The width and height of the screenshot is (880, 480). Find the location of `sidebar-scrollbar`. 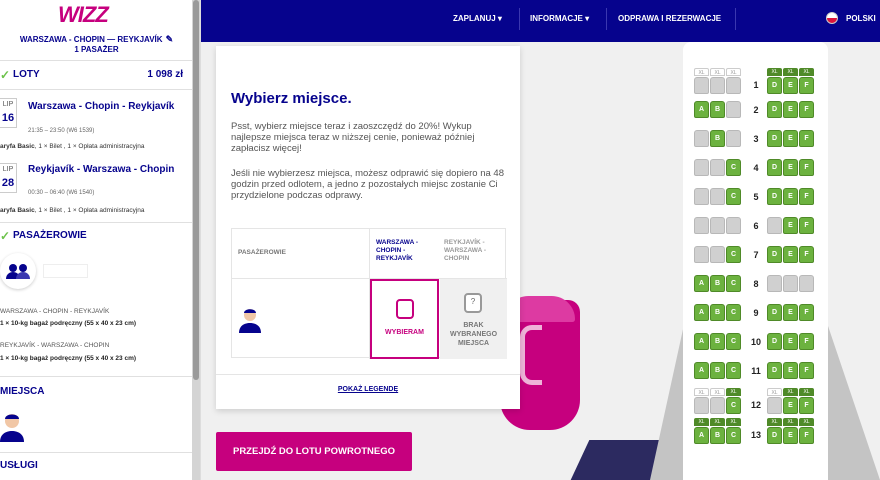

sidebar-scrollbar is located at coordinates (196, 240).